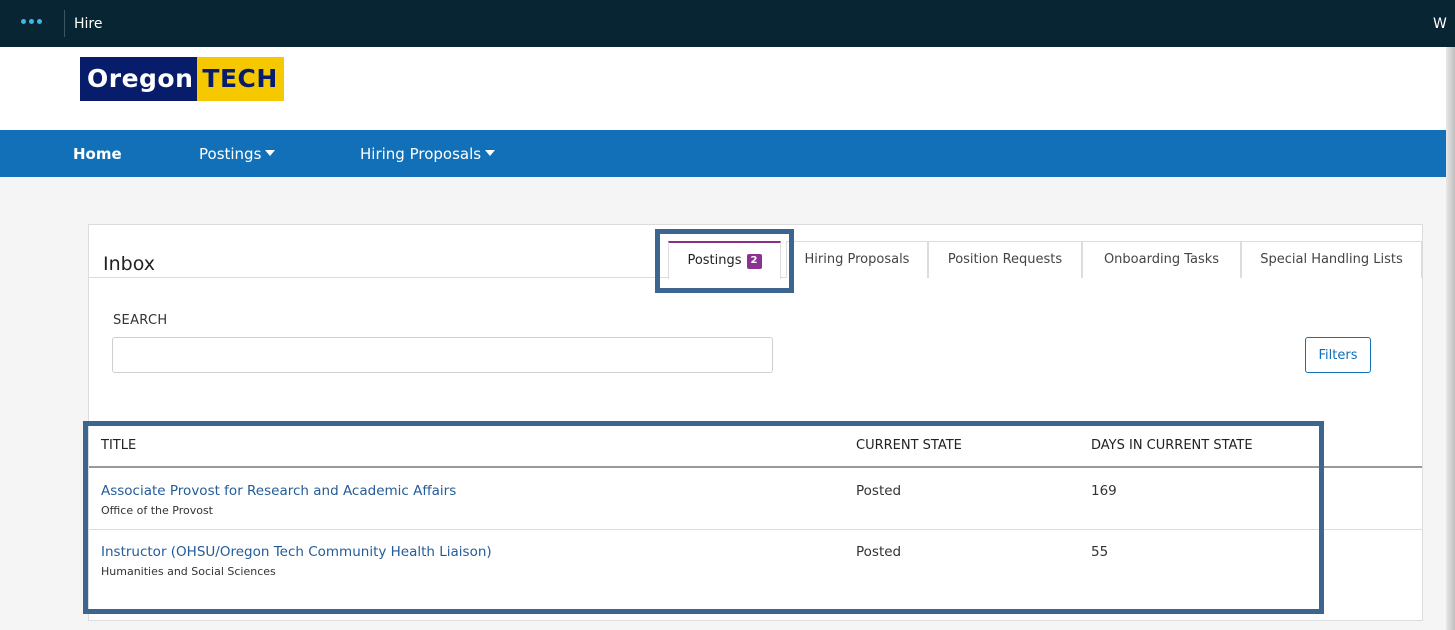 The width and height of the screenshot is (1455, 630). Describe the element at coordinates (714, 260) in the screenshot. I see `tab-postings-label: Postings` at that location.